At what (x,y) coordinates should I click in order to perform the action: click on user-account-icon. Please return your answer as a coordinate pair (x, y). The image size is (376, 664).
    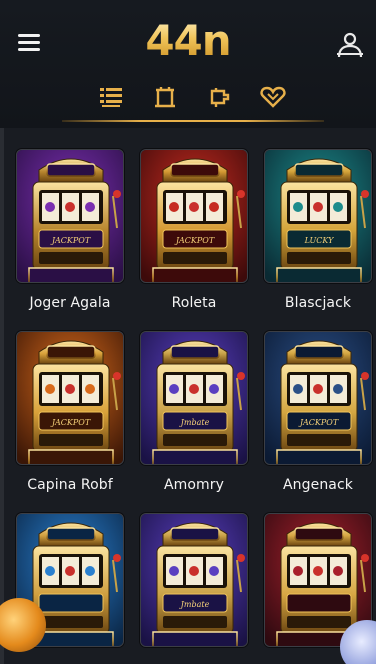
    Looking at the image, I should click on (350, 45).